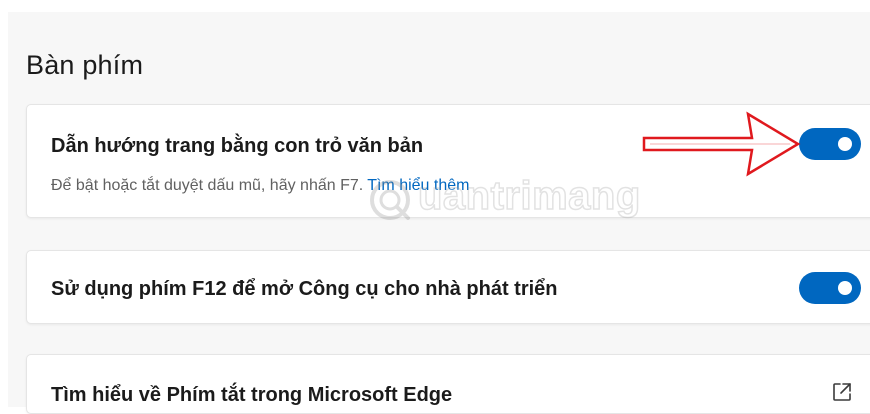 The image size is (870, 414). What do you see at coordinates (830, 288) in the screenshot?
I see `f12-devtools-toggle` at bounding box center [830, 288].